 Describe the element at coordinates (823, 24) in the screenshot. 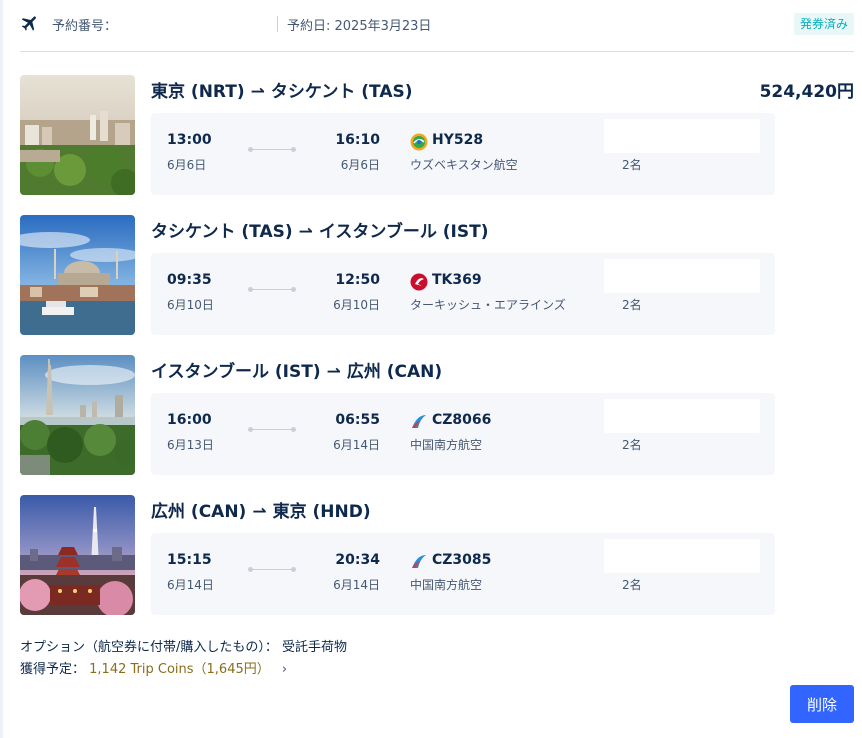

I see `status-badge: 発券済み` at that location.